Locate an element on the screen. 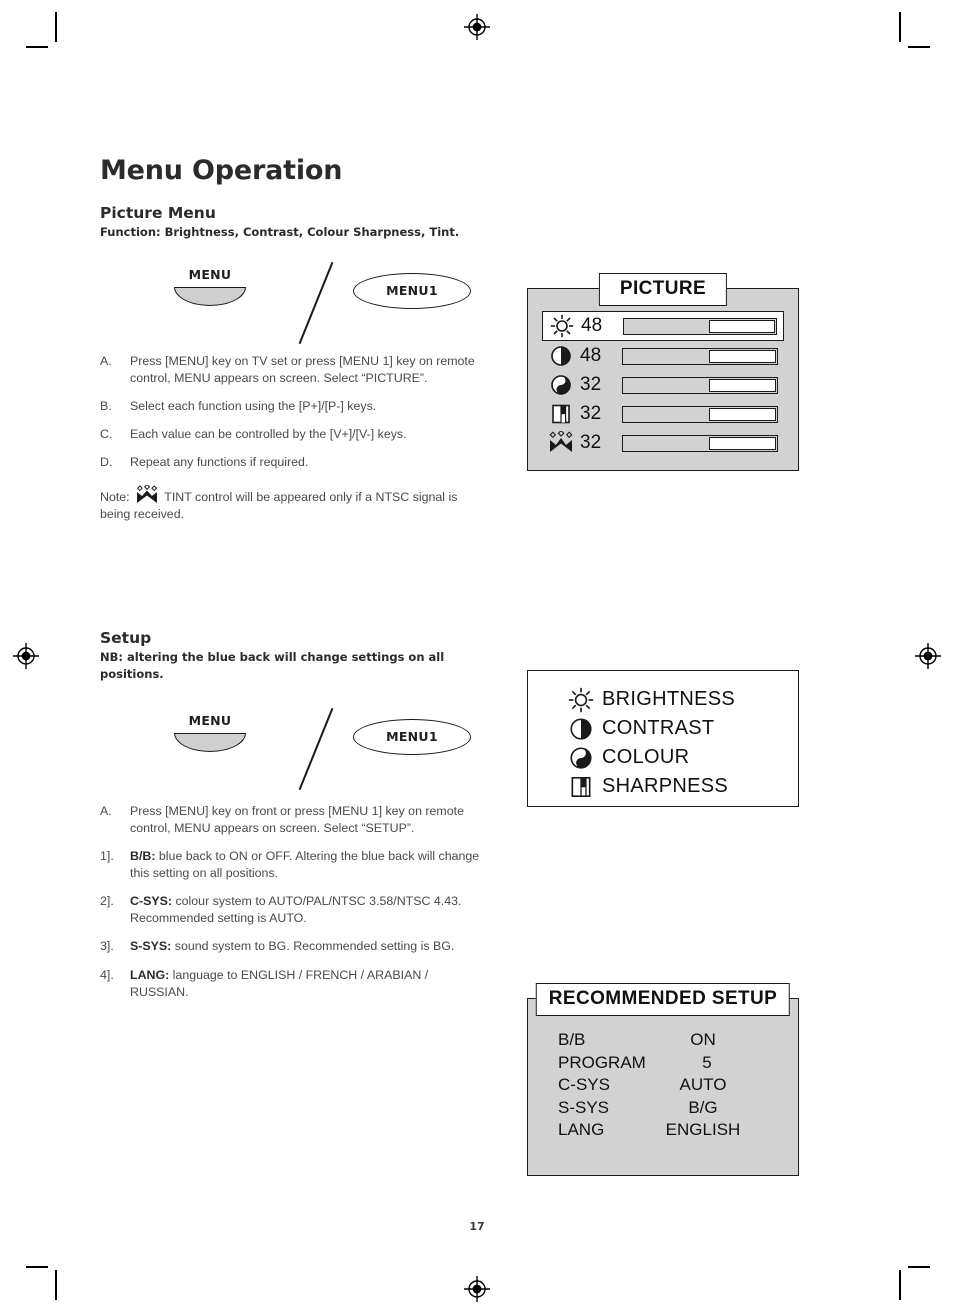 This screenshot has height=1315, width=954. osd-row-contrast: 48 is located at coordinates (663, 356).